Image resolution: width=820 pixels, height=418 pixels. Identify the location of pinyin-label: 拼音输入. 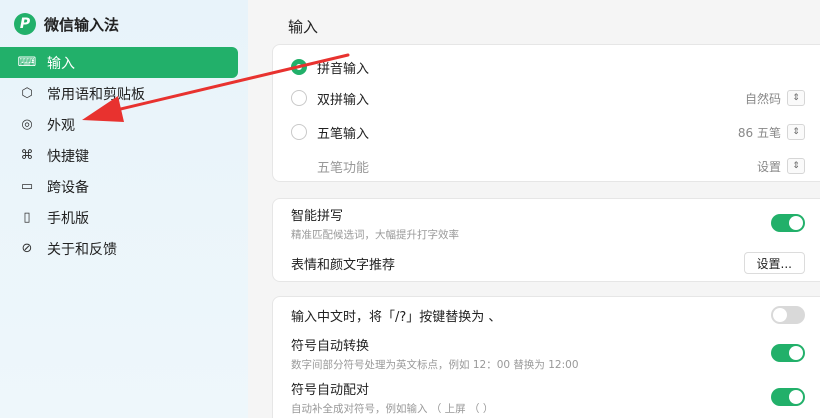
(343, 69).